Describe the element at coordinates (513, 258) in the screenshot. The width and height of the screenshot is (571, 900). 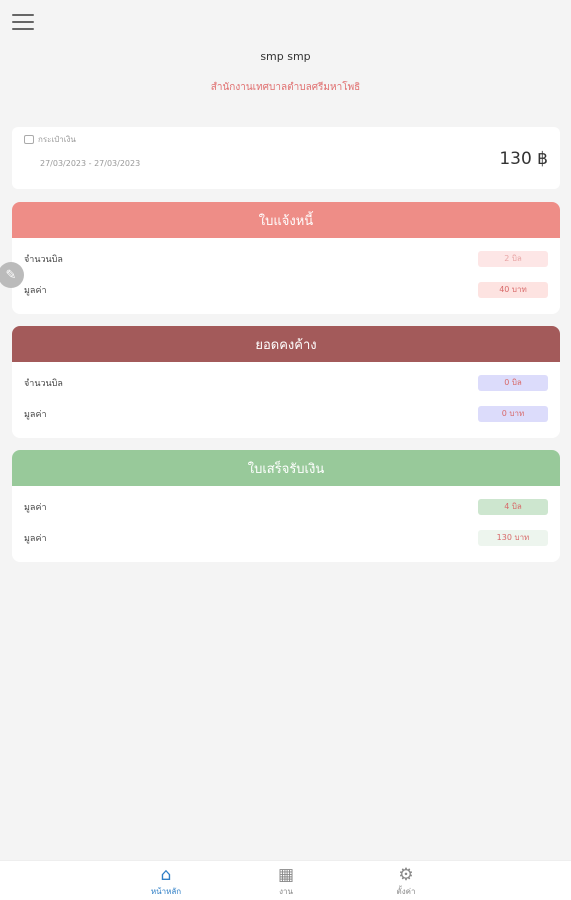
I see `invoice-count-badge: 2 บิล` at that location.